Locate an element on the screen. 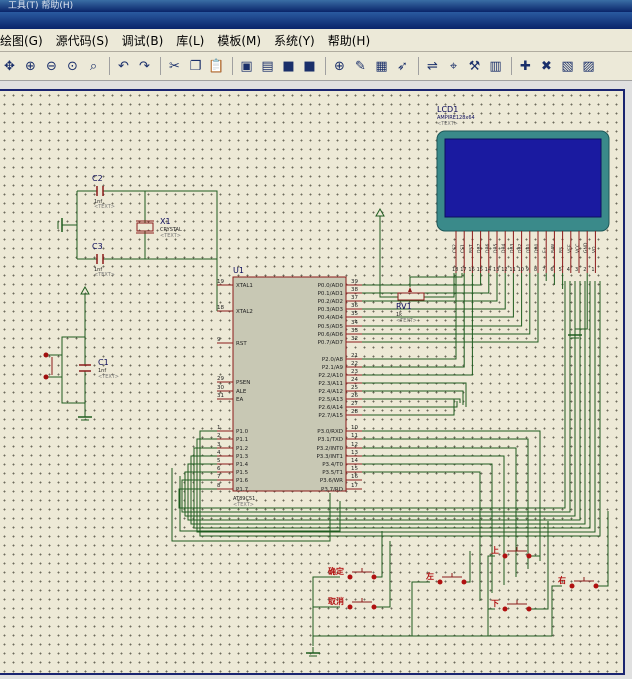 The image size is (632, 679). menu-template: 模板(M) is located at coordinates (239, 40).